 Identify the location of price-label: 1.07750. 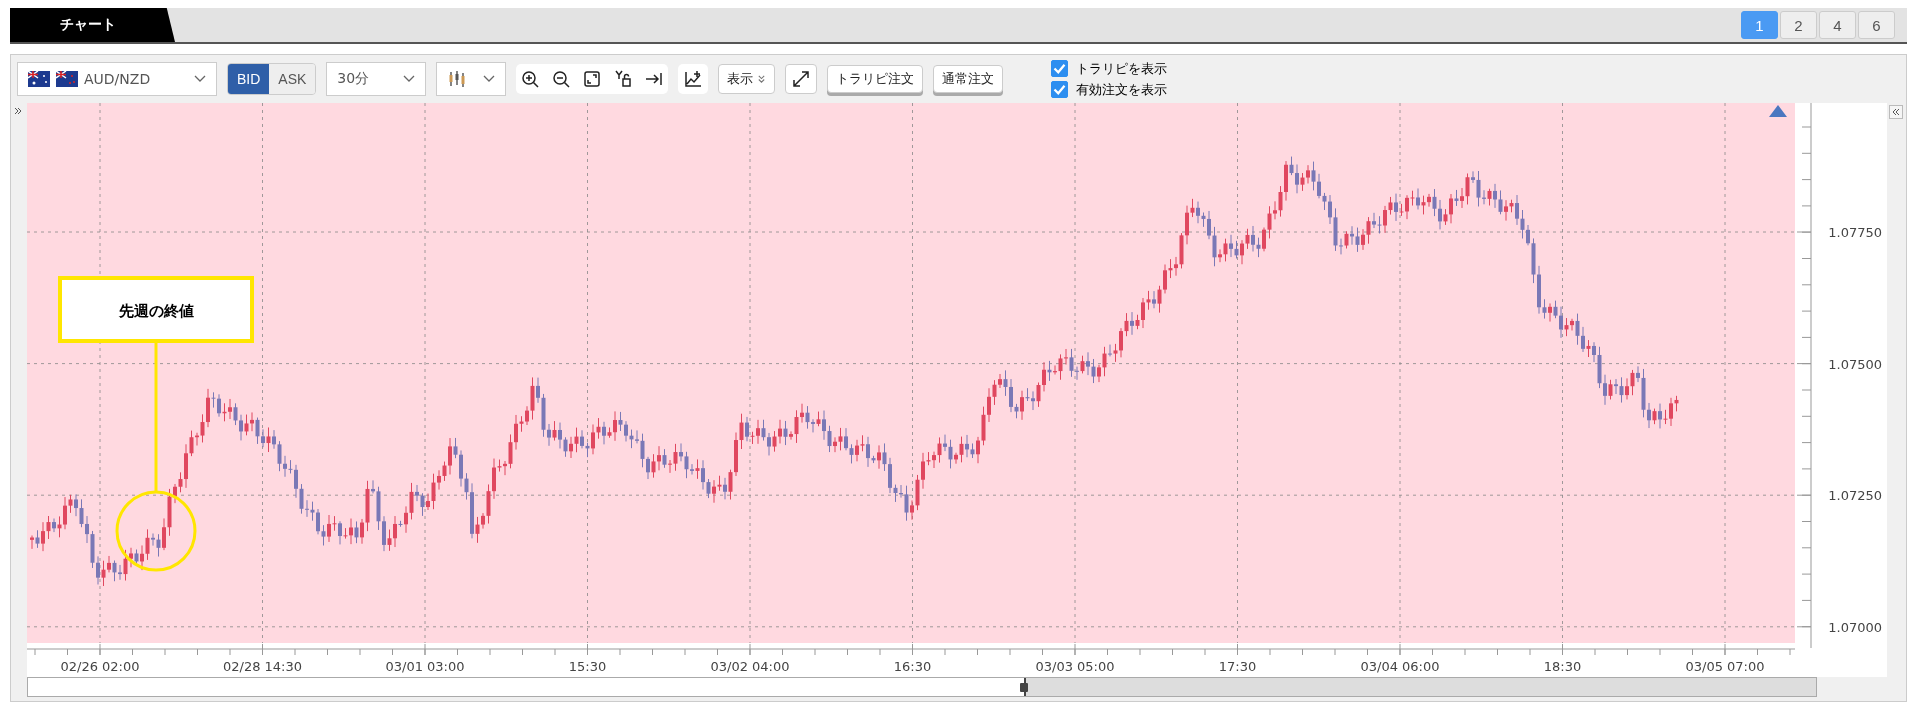
(1855, 232).